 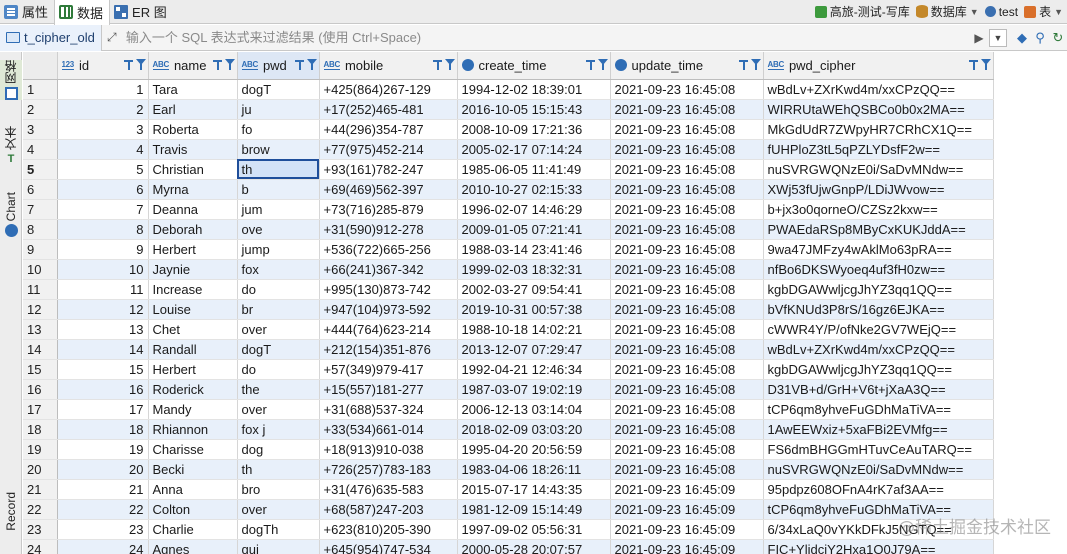 I want to click on cell-name: Deanna, so click(x=193, y=209).